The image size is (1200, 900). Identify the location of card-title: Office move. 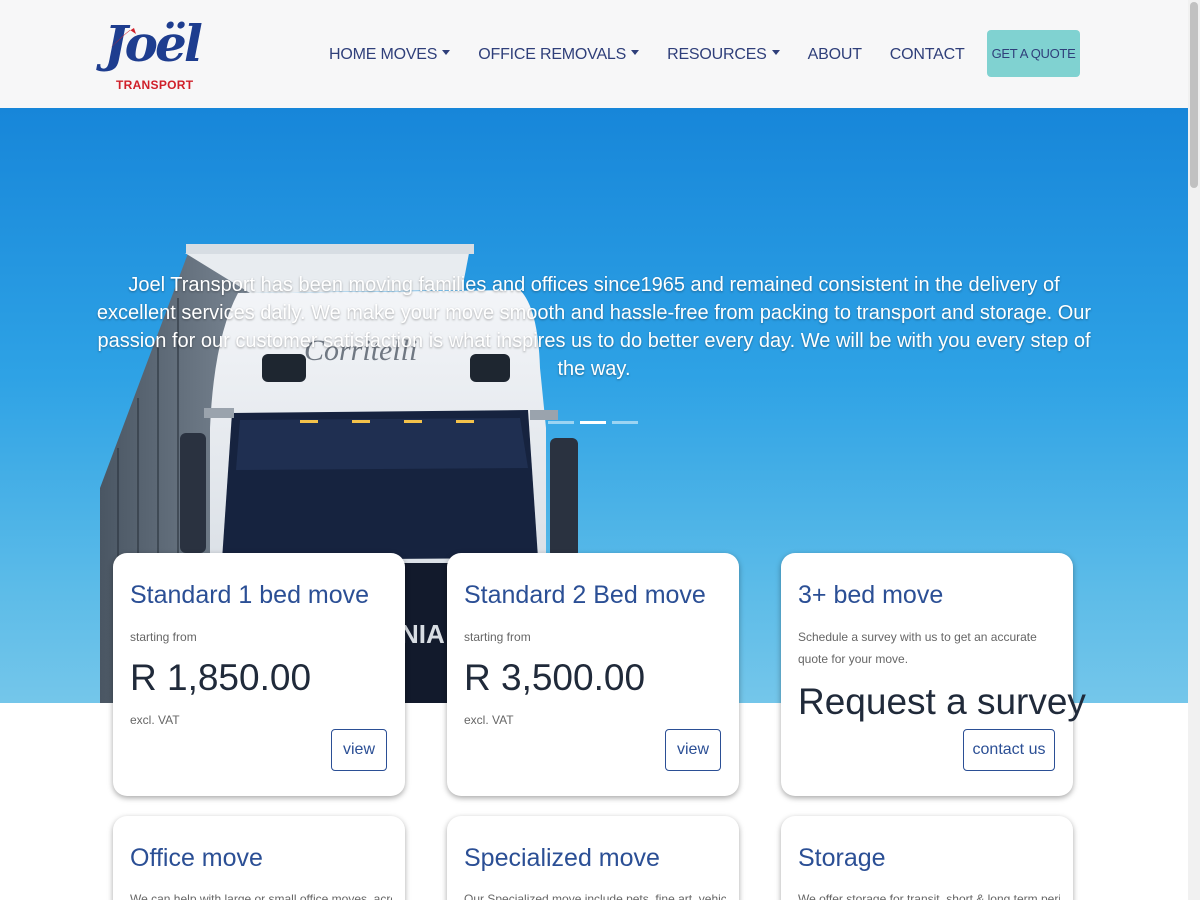
(196, 858).